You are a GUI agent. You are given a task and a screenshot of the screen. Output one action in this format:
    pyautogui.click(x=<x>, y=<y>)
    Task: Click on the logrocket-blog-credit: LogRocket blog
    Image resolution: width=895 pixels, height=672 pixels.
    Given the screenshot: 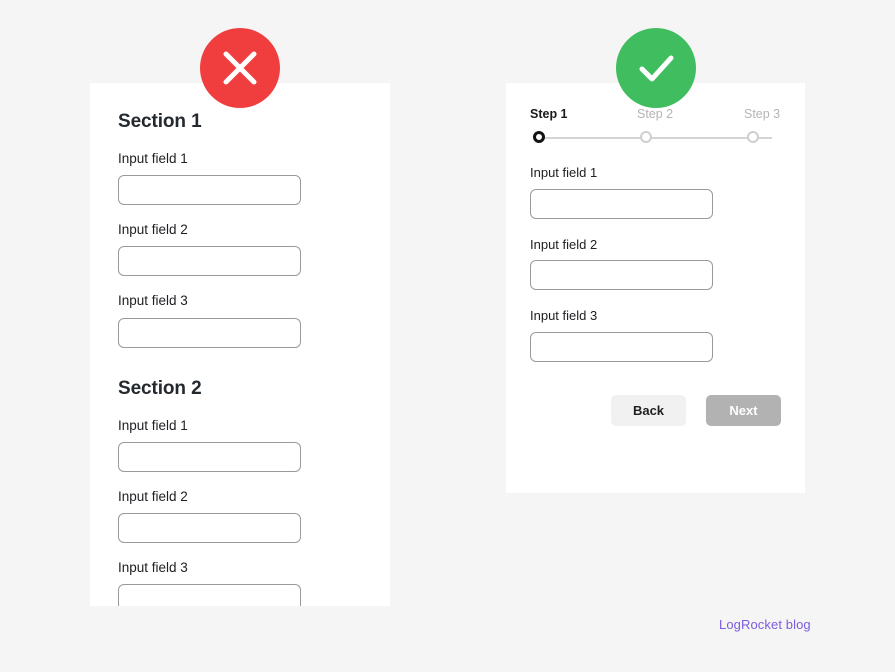 What is the action you would take?
    pyautogui.click(x=765, y=624)
    